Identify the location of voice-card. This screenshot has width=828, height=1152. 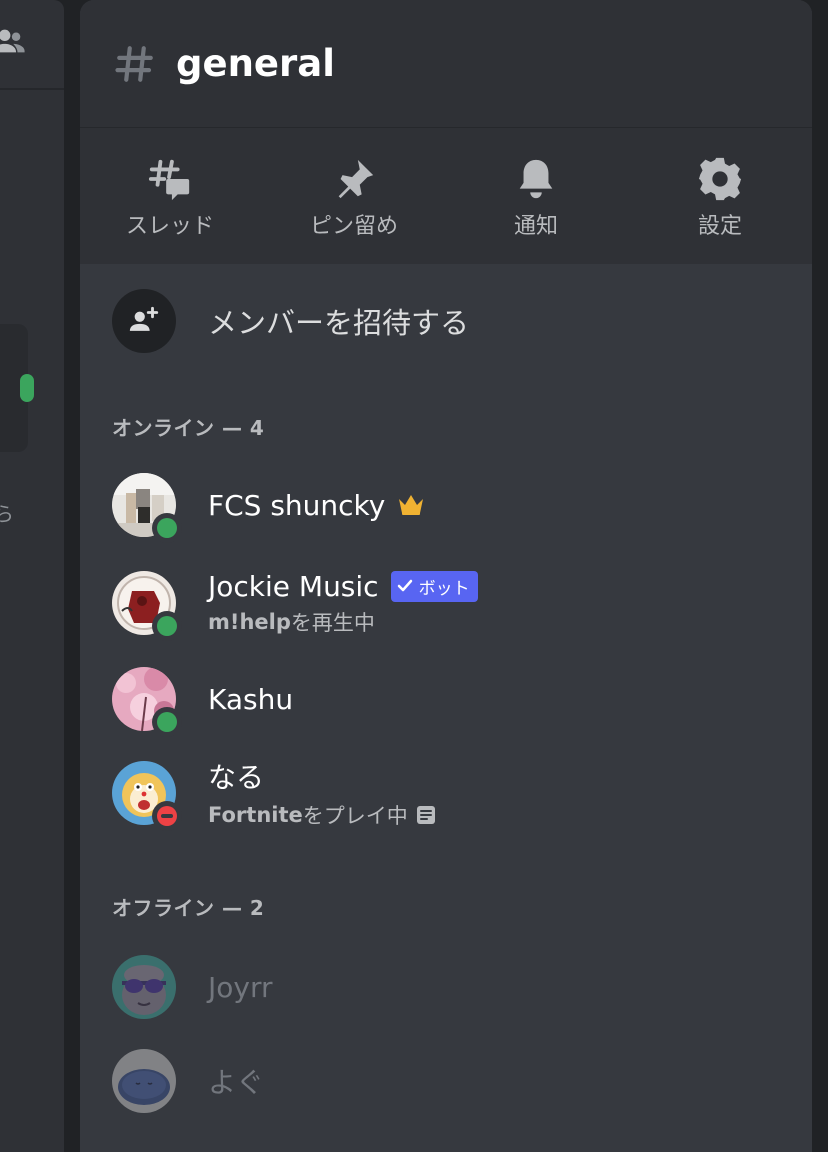
(17, 388).